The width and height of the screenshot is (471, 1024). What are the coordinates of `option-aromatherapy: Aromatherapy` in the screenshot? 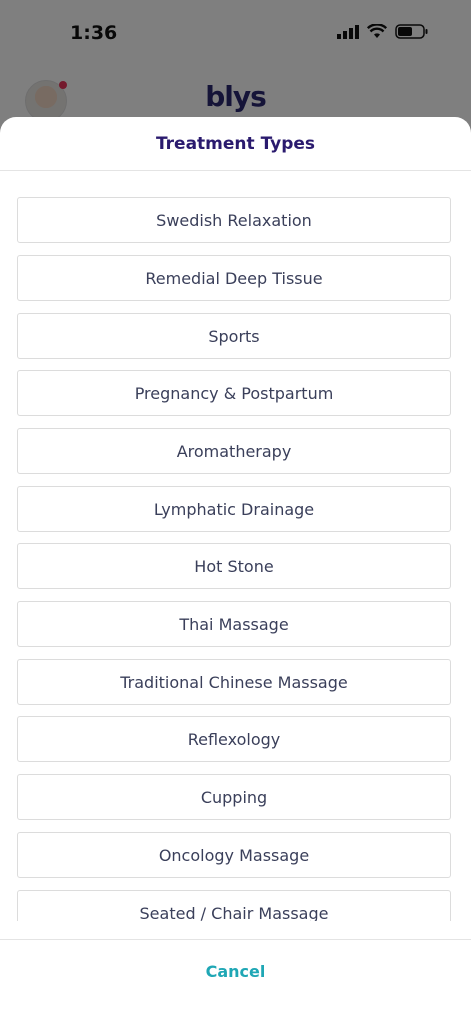 It's located at (234, 451).